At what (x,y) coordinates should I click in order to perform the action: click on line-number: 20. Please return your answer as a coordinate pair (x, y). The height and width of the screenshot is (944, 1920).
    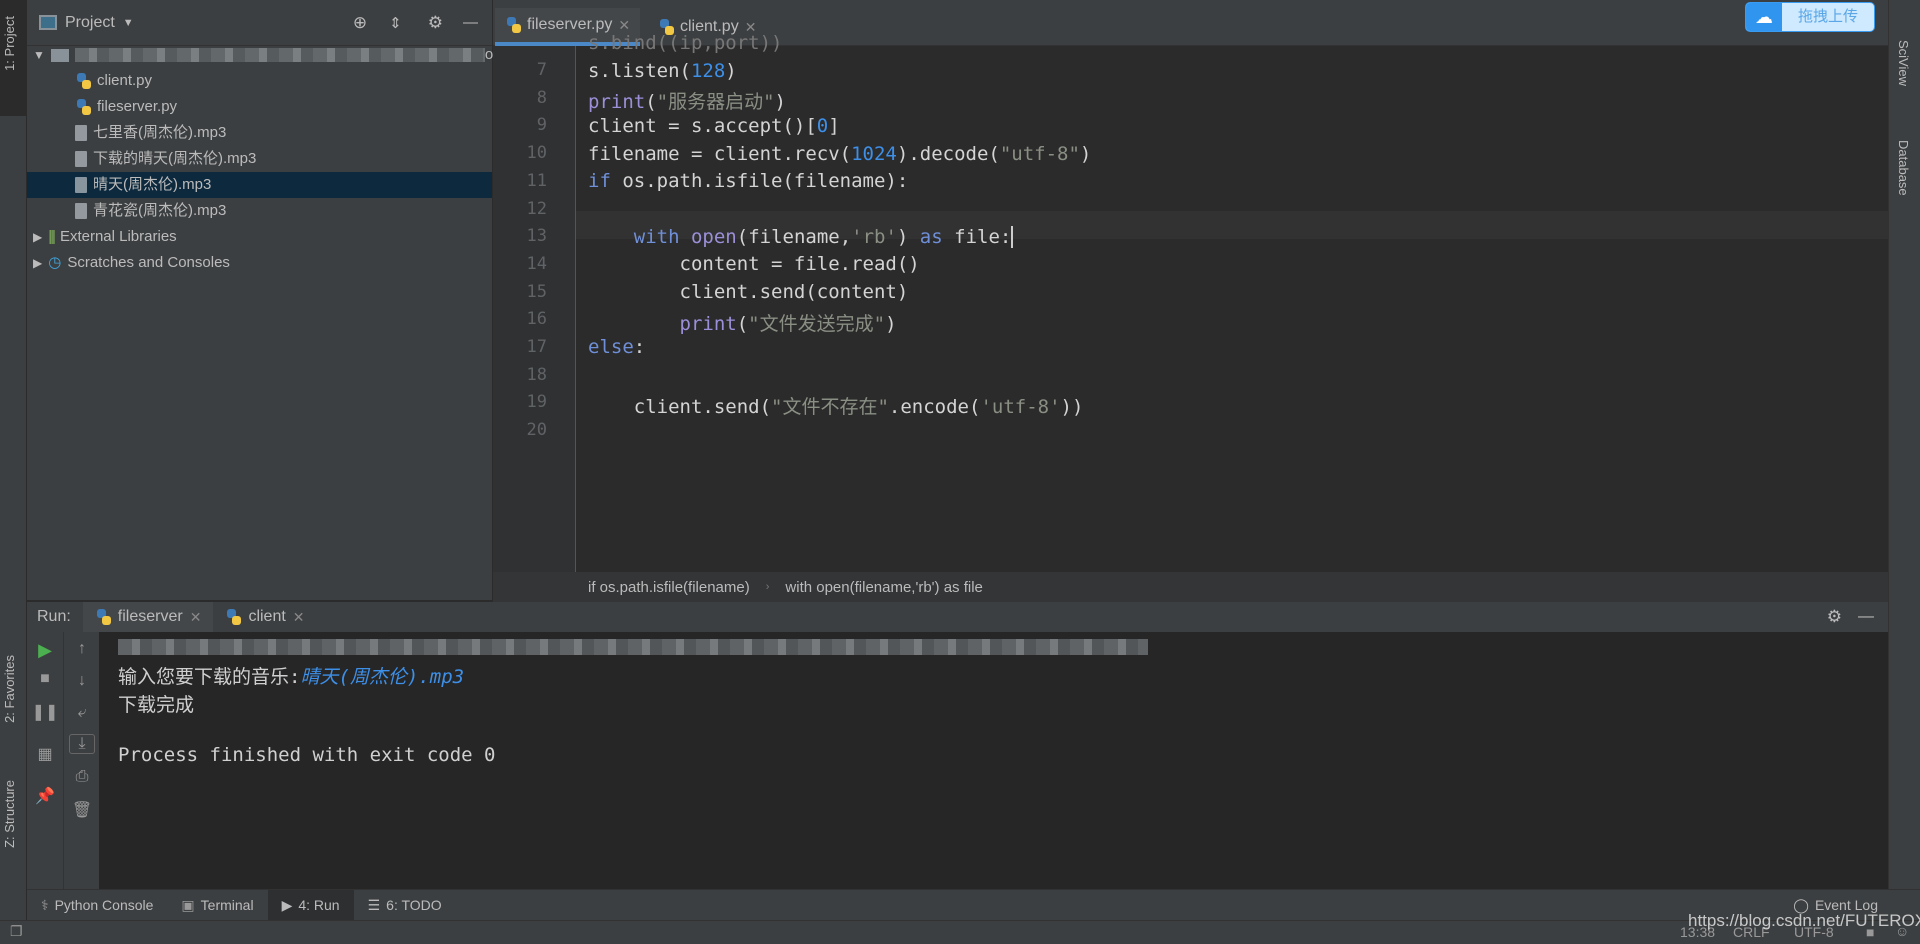
    Looking at the image, I should click on (536, 430).